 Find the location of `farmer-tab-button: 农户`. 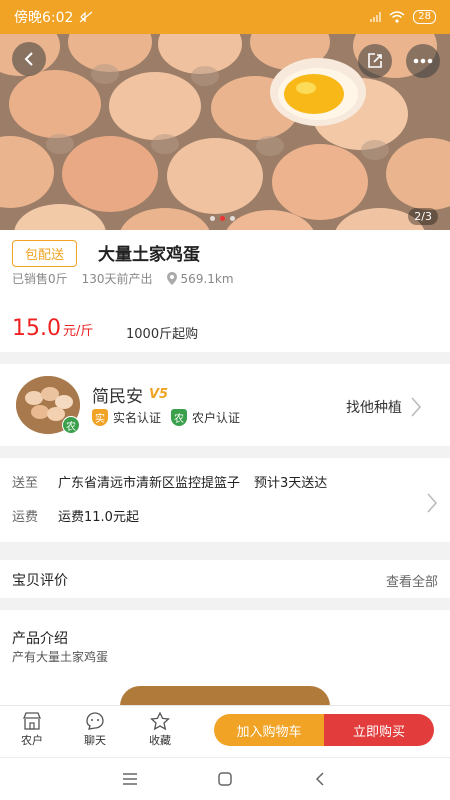

farmer-tab-button: 农户 is located at coordinates (32, 730).